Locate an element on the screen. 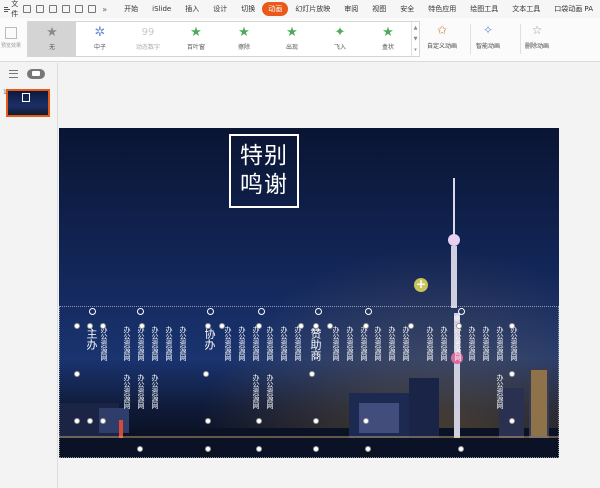 This screenshot has height=488, width=600. gallery-item-fly-in: ✦ 飞入 is located at coordinates (340, 39).